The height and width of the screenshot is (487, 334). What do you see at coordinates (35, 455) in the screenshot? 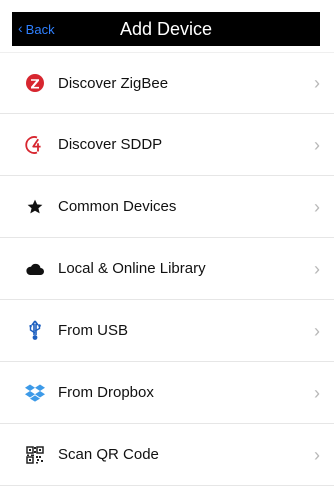
I see `qr-code-icon` at bounding box center [35, 455].